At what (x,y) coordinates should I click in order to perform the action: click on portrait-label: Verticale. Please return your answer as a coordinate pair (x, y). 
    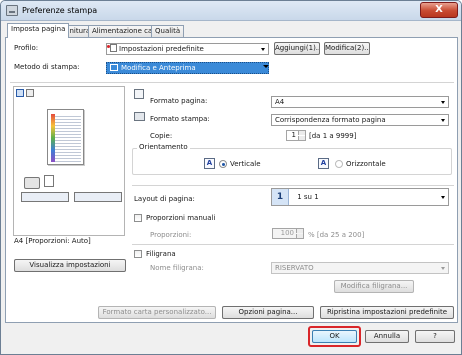
    Looking at the image, I should click on (245, 164).